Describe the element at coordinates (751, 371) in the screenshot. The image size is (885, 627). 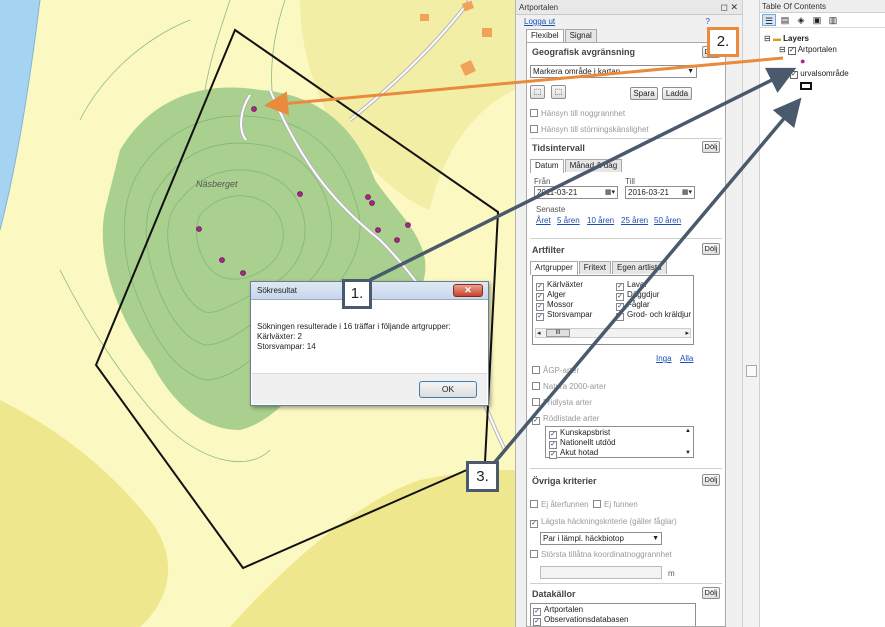
I see `splitter-grip` at that location.